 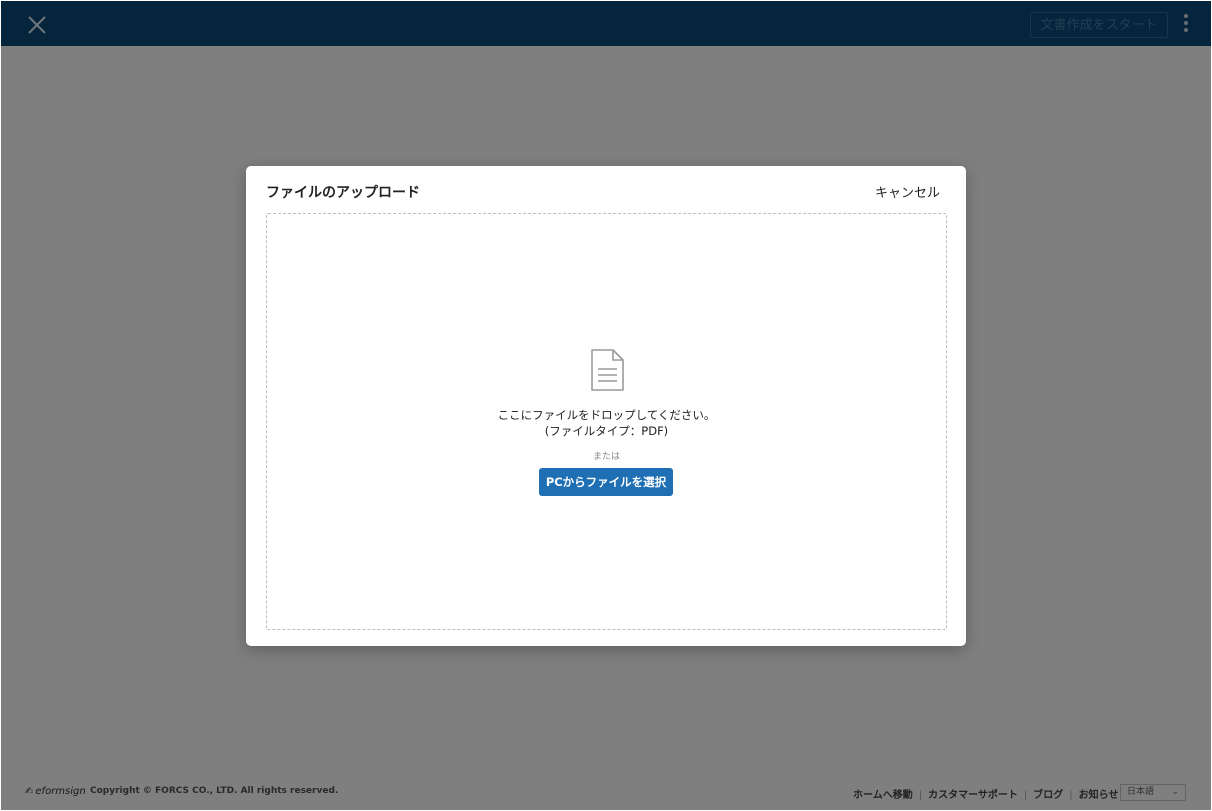 What do you see at coordinates (606, 415) in the screenshot?
I see `drop-instruction-line: ここにファイルをドロップしてください。` at bounding box center [606, 415].